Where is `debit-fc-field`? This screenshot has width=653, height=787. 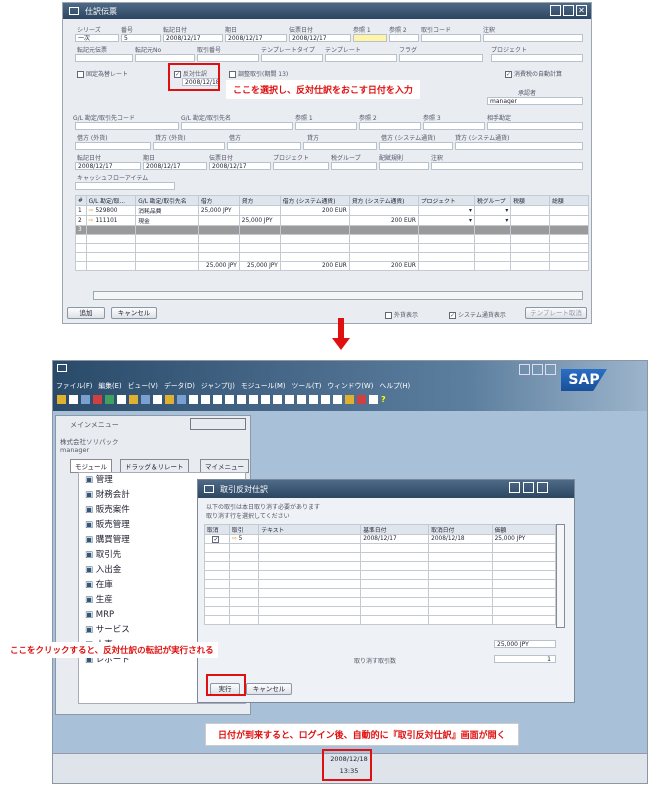
debit-fc-field is located at coordinates (113, 146).